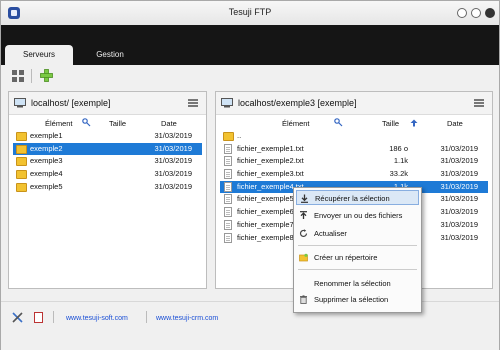 Image resolution: width=500 pixels, height=350 pixels. I want to click on minimize-button, so click(462, 13).